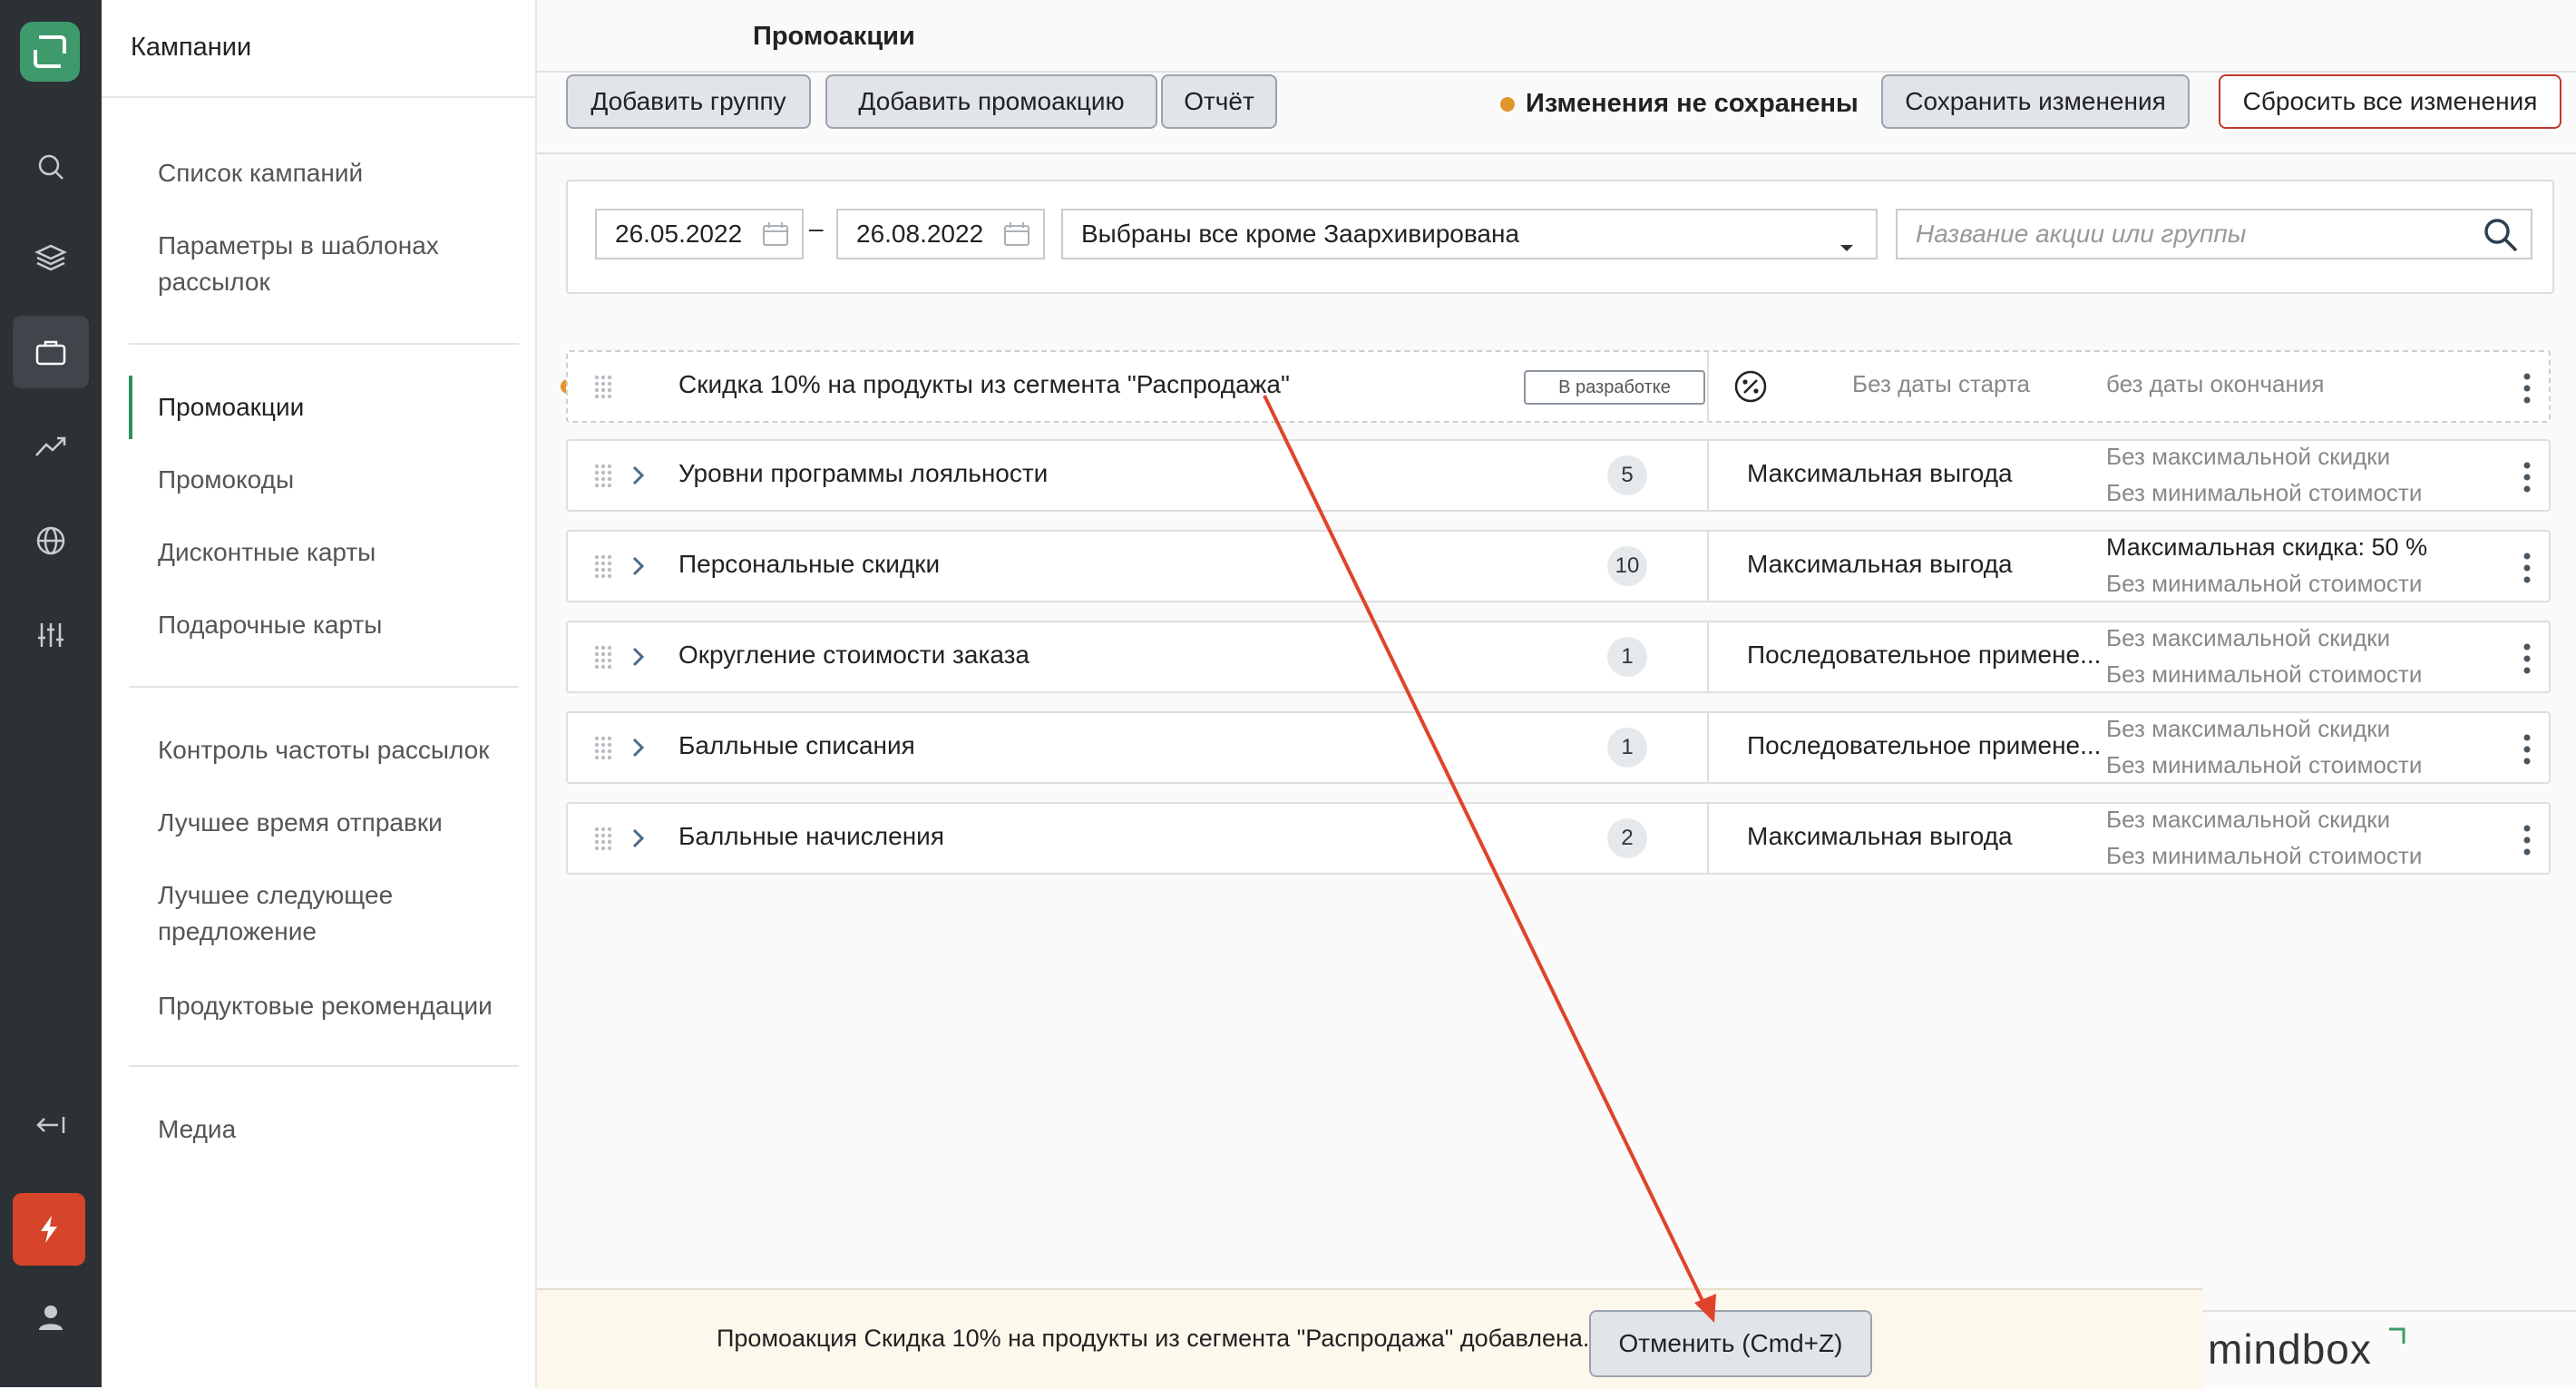 The image size is (2576, 1389). What do you see at coordinates (51, 352) in the screenshot?
I see `briefcase-icon` at bounding box center [51, 352].